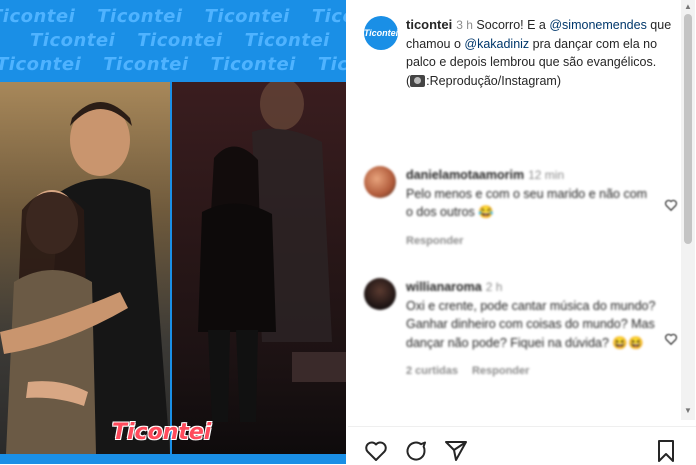 Image resolution: width=696 pixels, height=465 pixels. What do you see at coordinates (531, 371) in the screenshot?
I see `comment-meta: 2 curtidas Responder` at bounding box center [531, 371].